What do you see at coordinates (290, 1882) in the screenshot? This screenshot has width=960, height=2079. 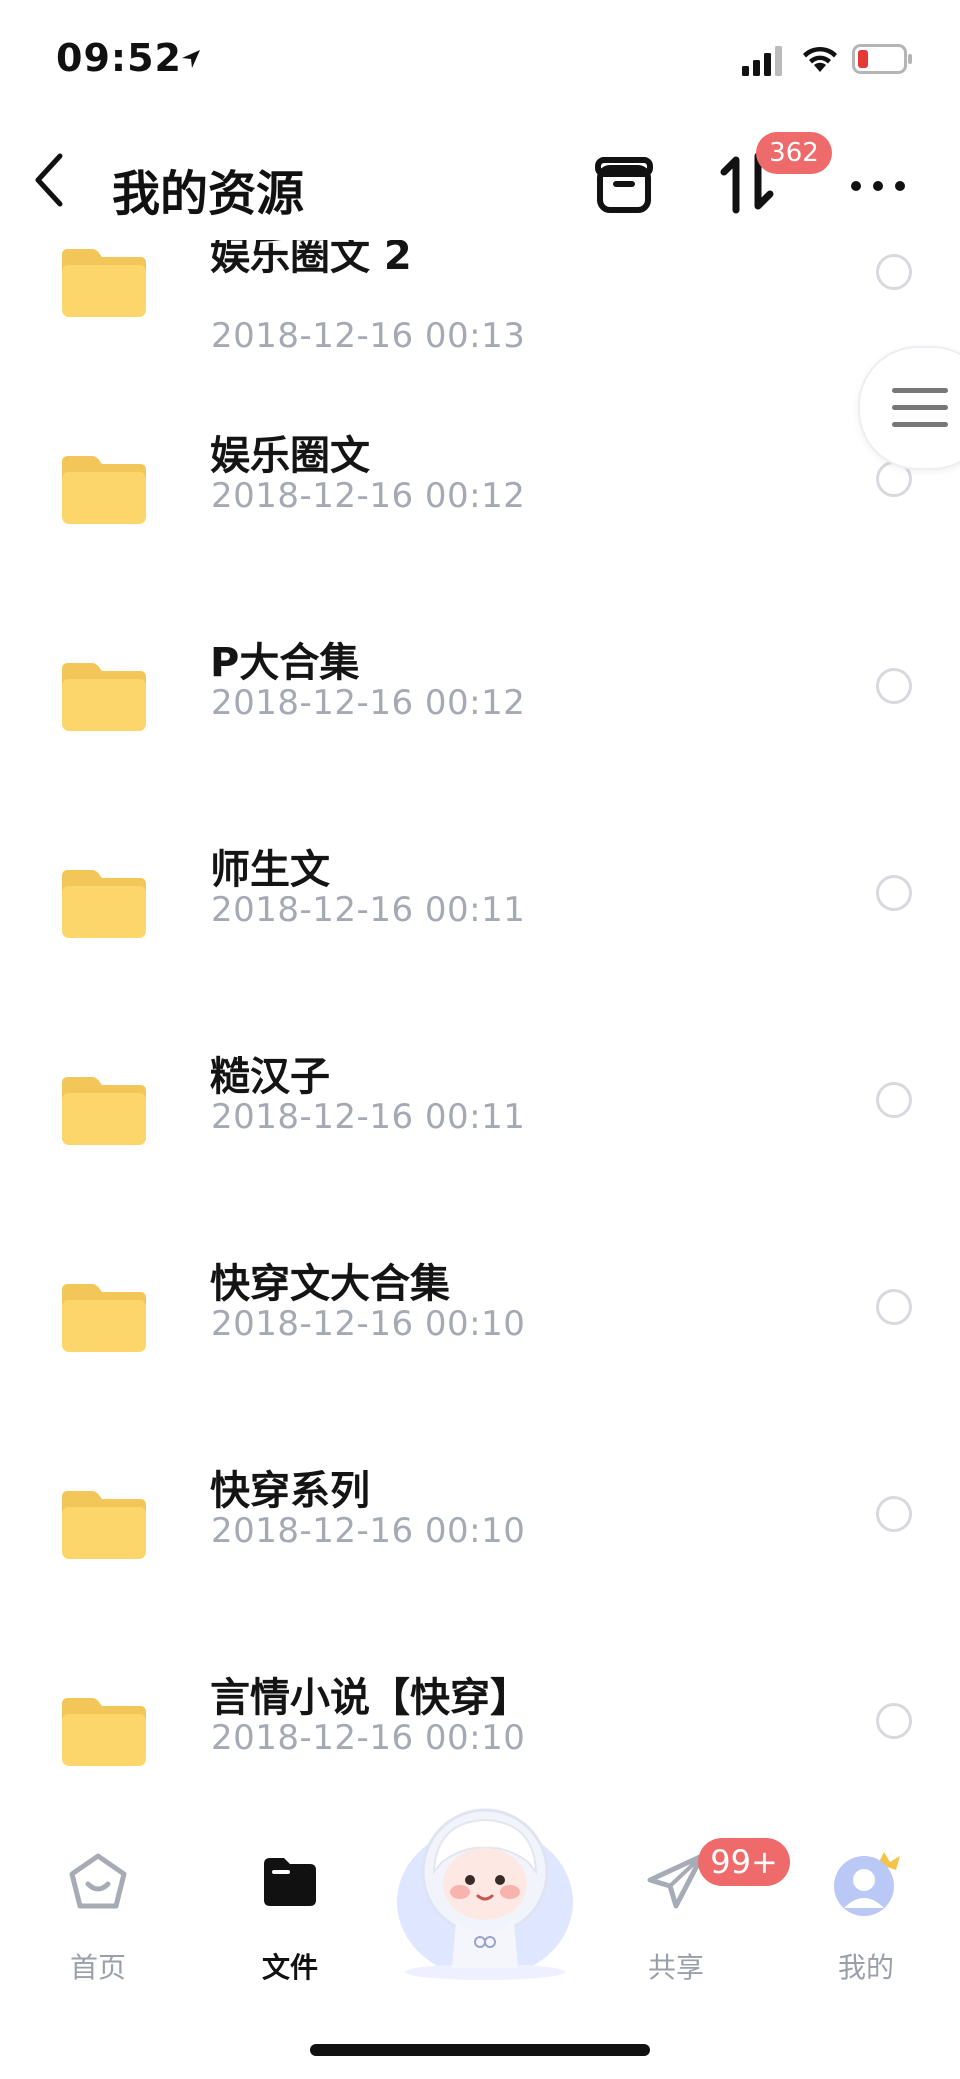 I see `folder-filled-icon` at bounding box center [290, 1882].